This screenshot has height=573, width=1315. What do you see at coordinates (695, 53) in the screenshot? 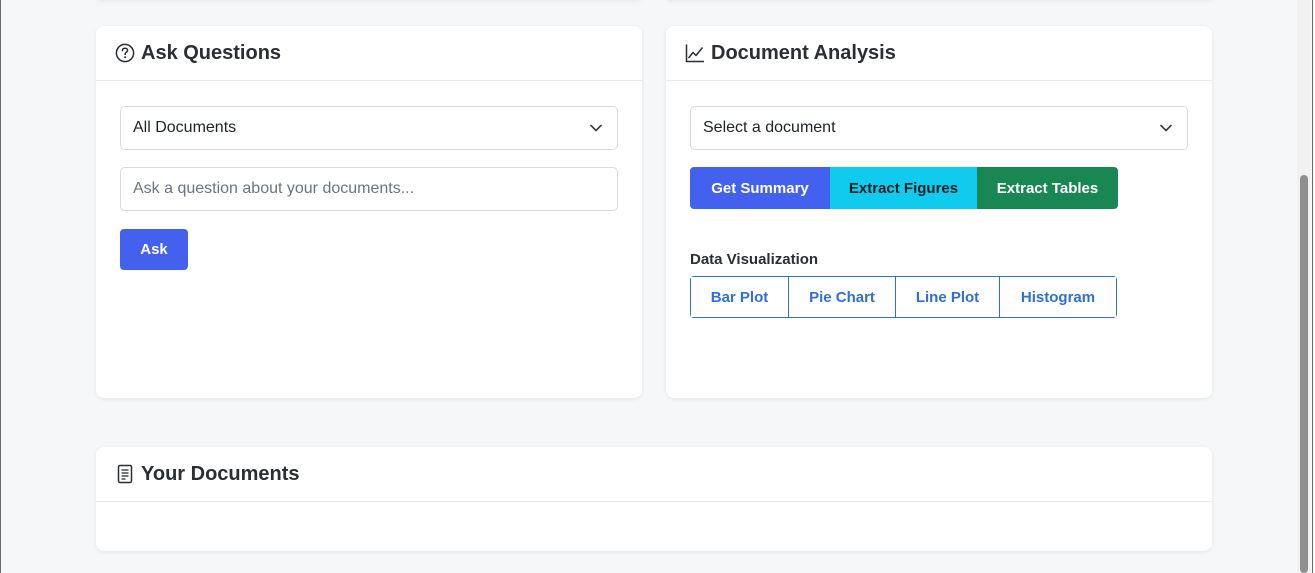
I see `line-chart-icon` at bounding box center [695, 53].